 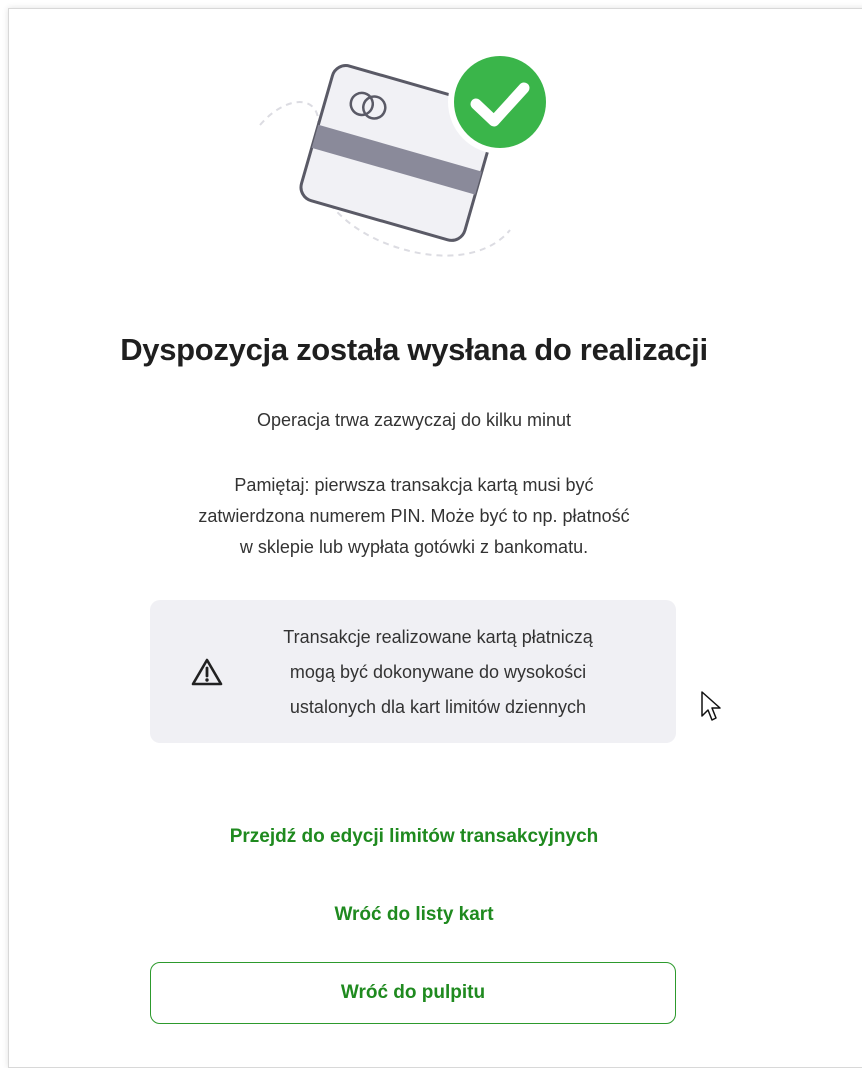 I want to click on notice-line: Transakcje realizowane kartą płatniczą, so click(x=438, y=637).